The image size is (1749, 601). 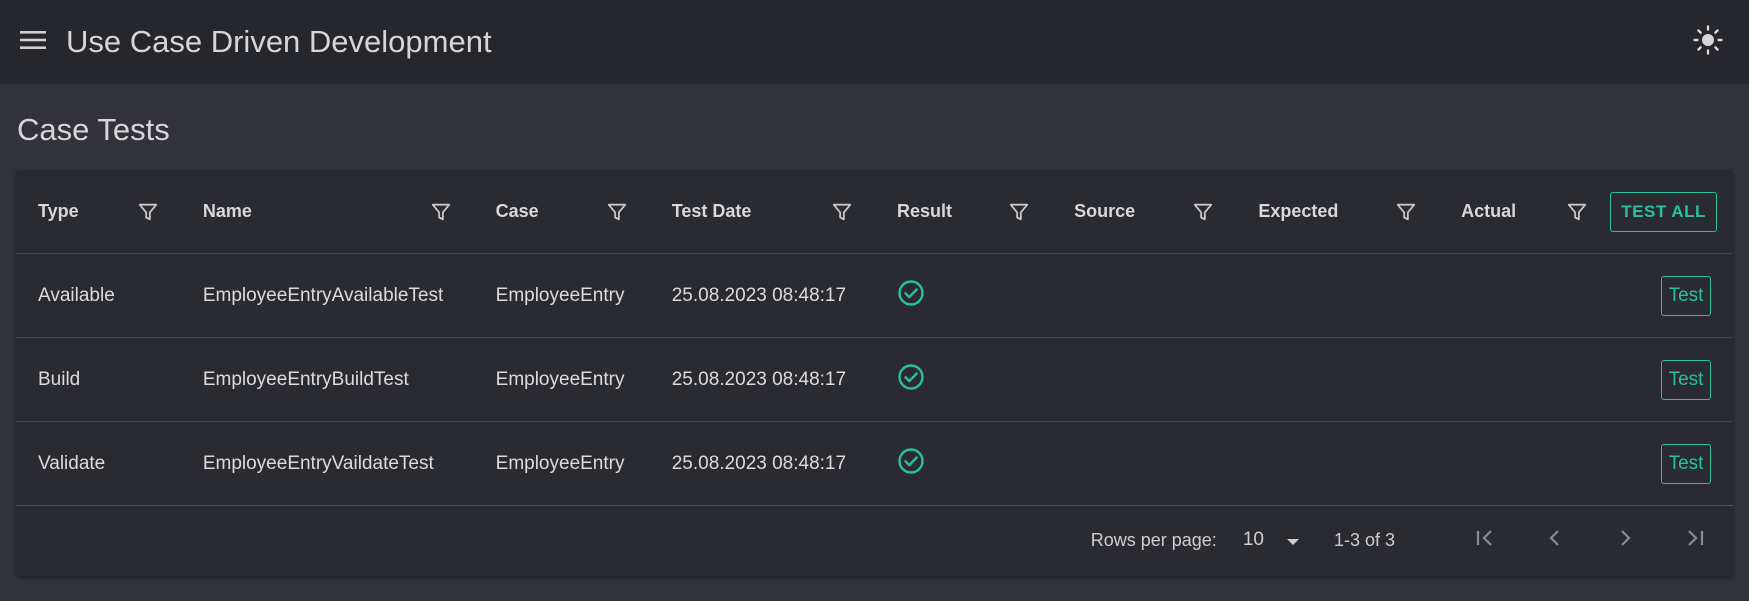 What do you see at coordinates (305, 379) in the screenshot?
I see `cell-name: EmployeeEntryBuildTest` at bounding box center [305, 379].